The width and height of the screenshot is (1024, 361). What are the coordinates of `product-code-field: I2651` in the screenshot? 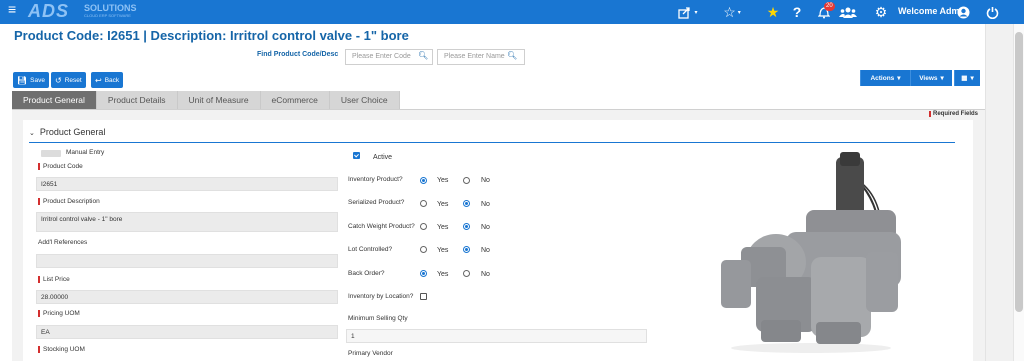 It's located at (187, 184).